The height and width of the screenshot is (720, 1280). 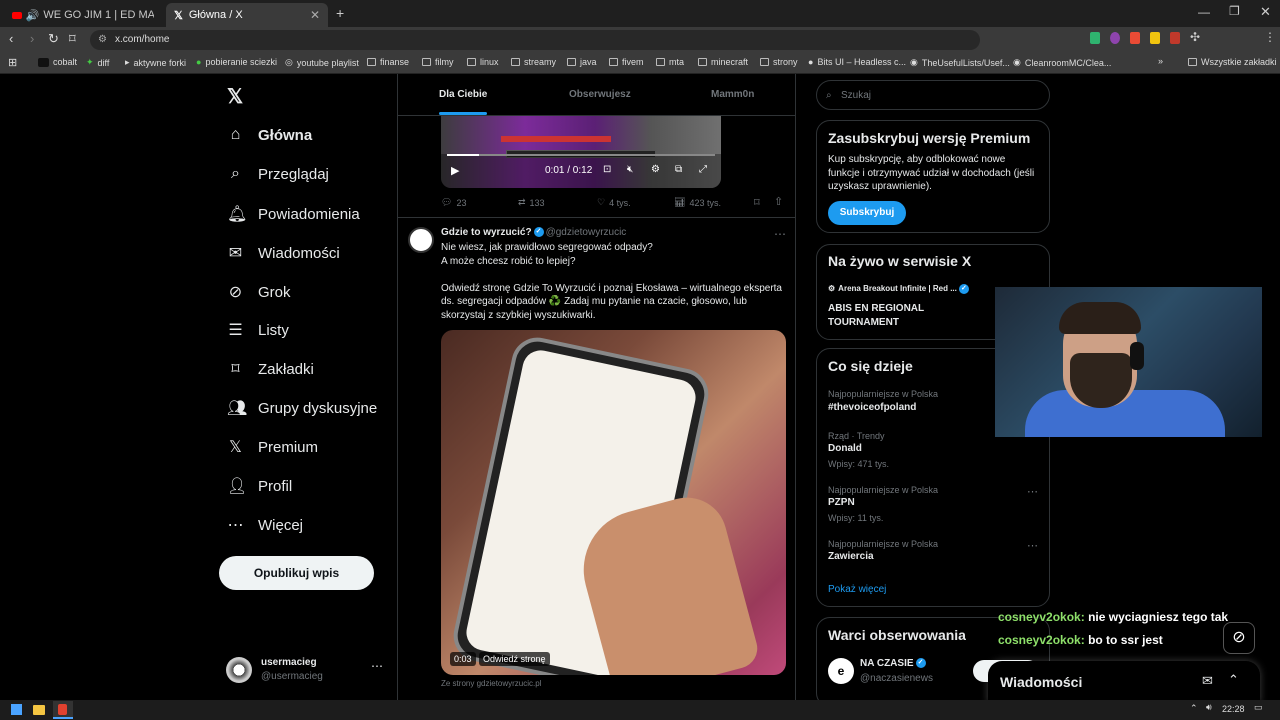 I want to click on bookmark-folder: minecraft, so click(x=723, y=62).